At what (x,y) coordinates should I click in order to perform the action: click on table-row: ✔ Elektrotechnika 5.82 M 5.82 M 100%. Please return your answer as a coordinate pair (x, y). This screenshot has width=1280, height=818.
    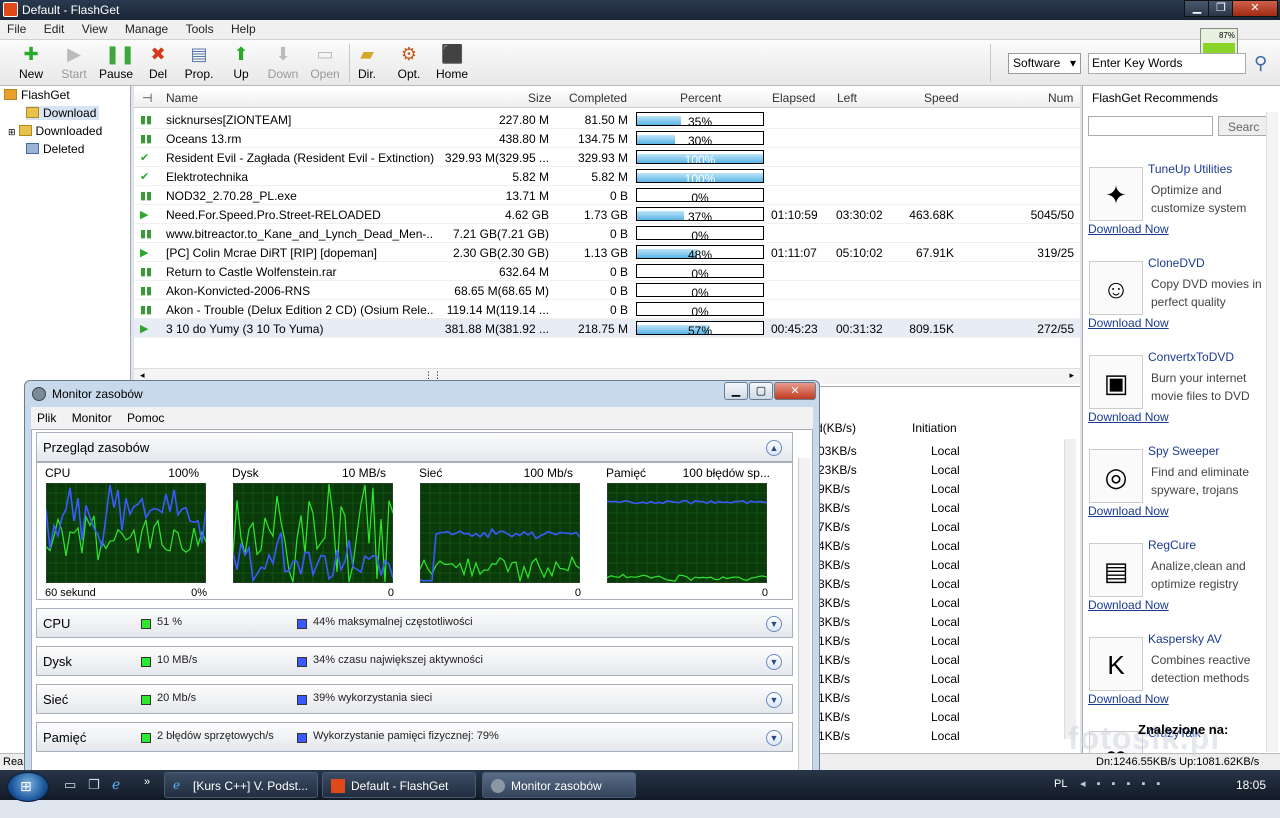
    Looking at the image, I should click on (607, 176).